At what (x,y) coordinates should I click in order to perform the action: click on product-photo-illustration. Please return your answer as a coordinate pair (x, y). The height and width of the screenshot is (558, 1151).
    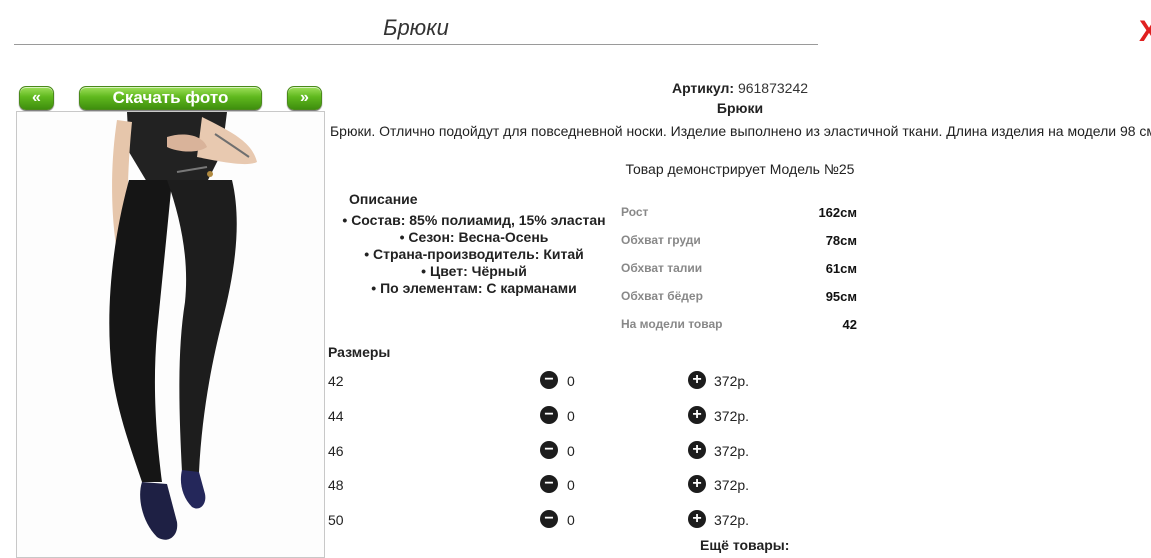
    Looking at the image, I should click on (183, 326).